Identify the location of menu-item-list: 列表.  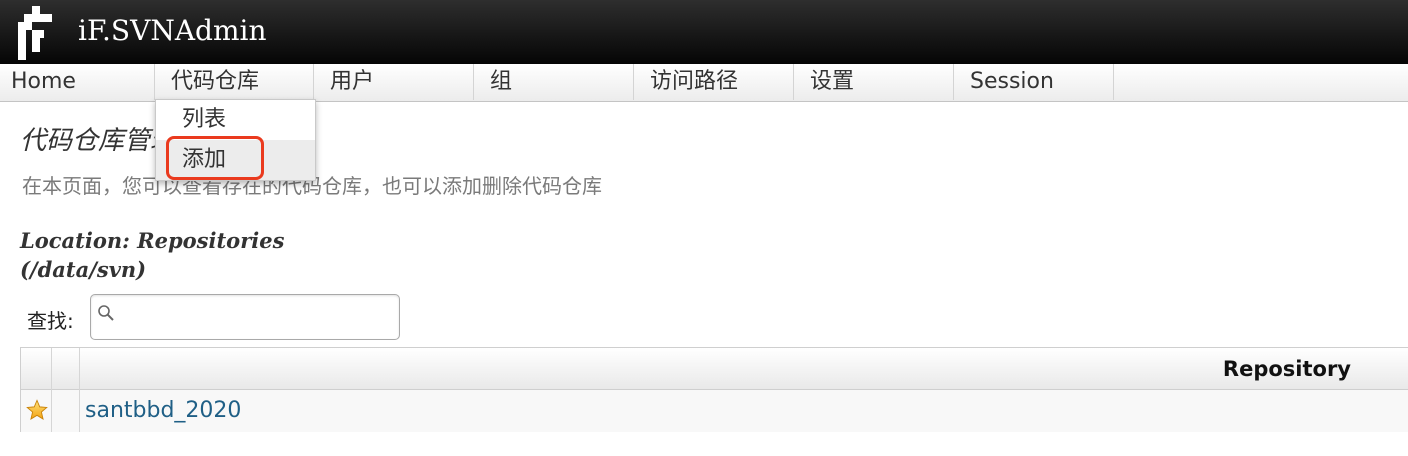
(235, 120).